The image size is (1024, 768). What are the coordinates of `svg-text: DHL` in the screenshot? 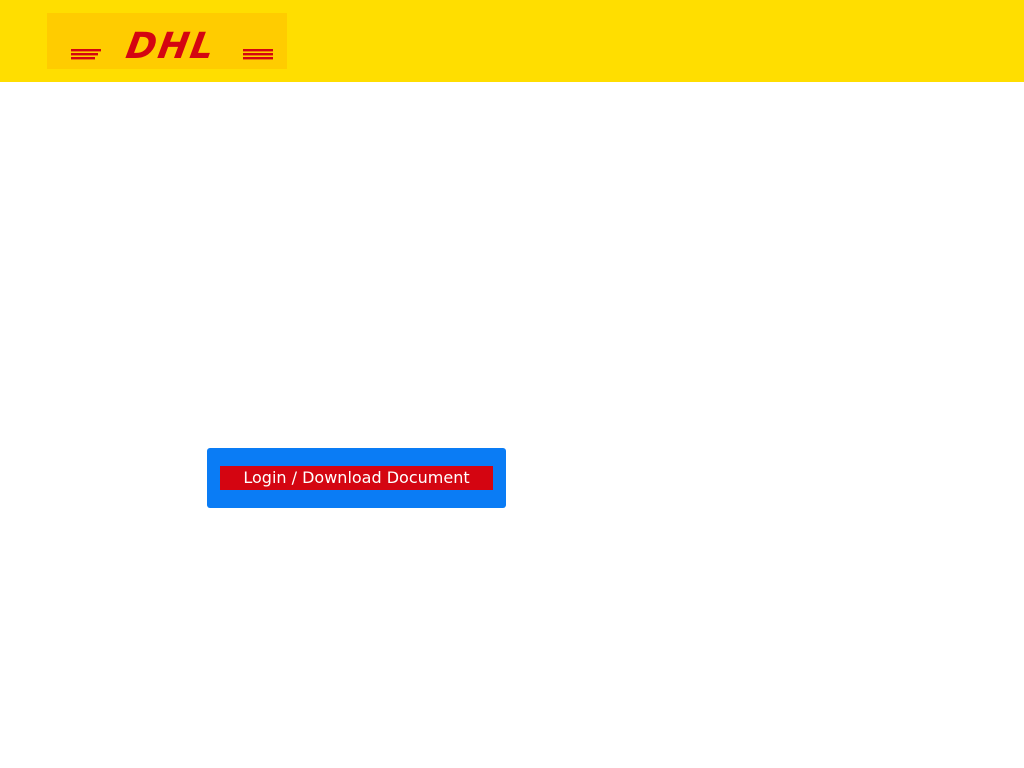 It's located at (171, 45).